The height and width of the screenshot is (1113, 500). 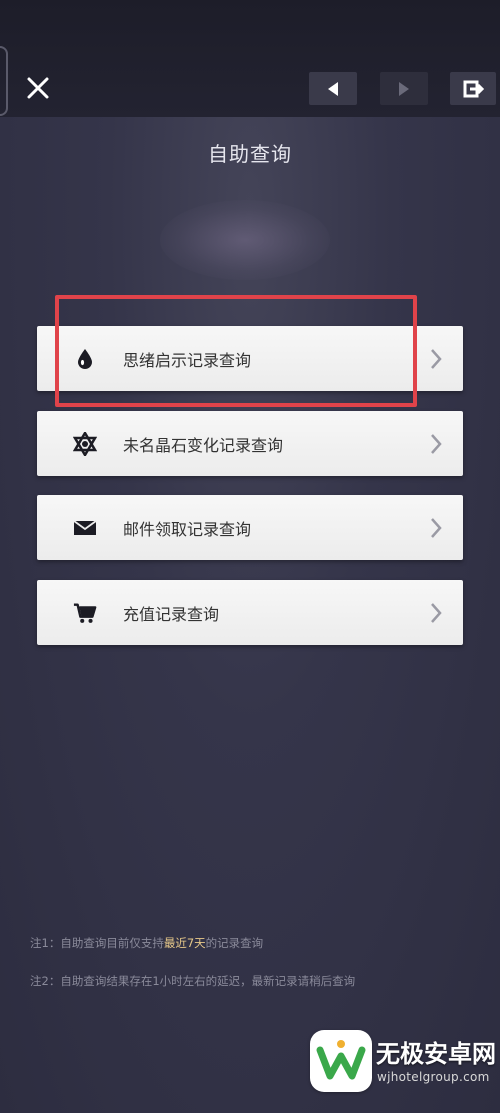 I want to click on close-icon, so click(x=38, y=88).